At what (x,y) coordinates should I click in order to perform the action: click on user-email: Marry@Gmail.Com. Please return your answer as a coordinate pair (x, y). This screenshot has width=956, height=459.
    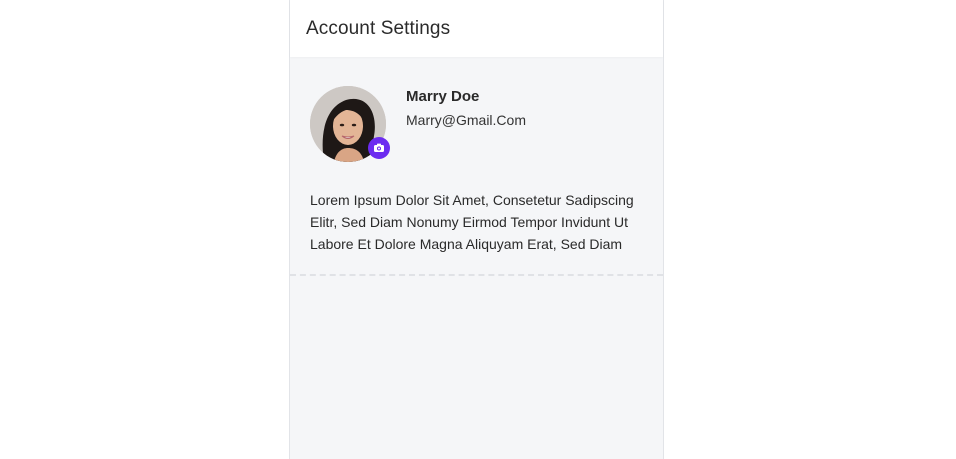
    Looking at the image, I should click on (466, 120).